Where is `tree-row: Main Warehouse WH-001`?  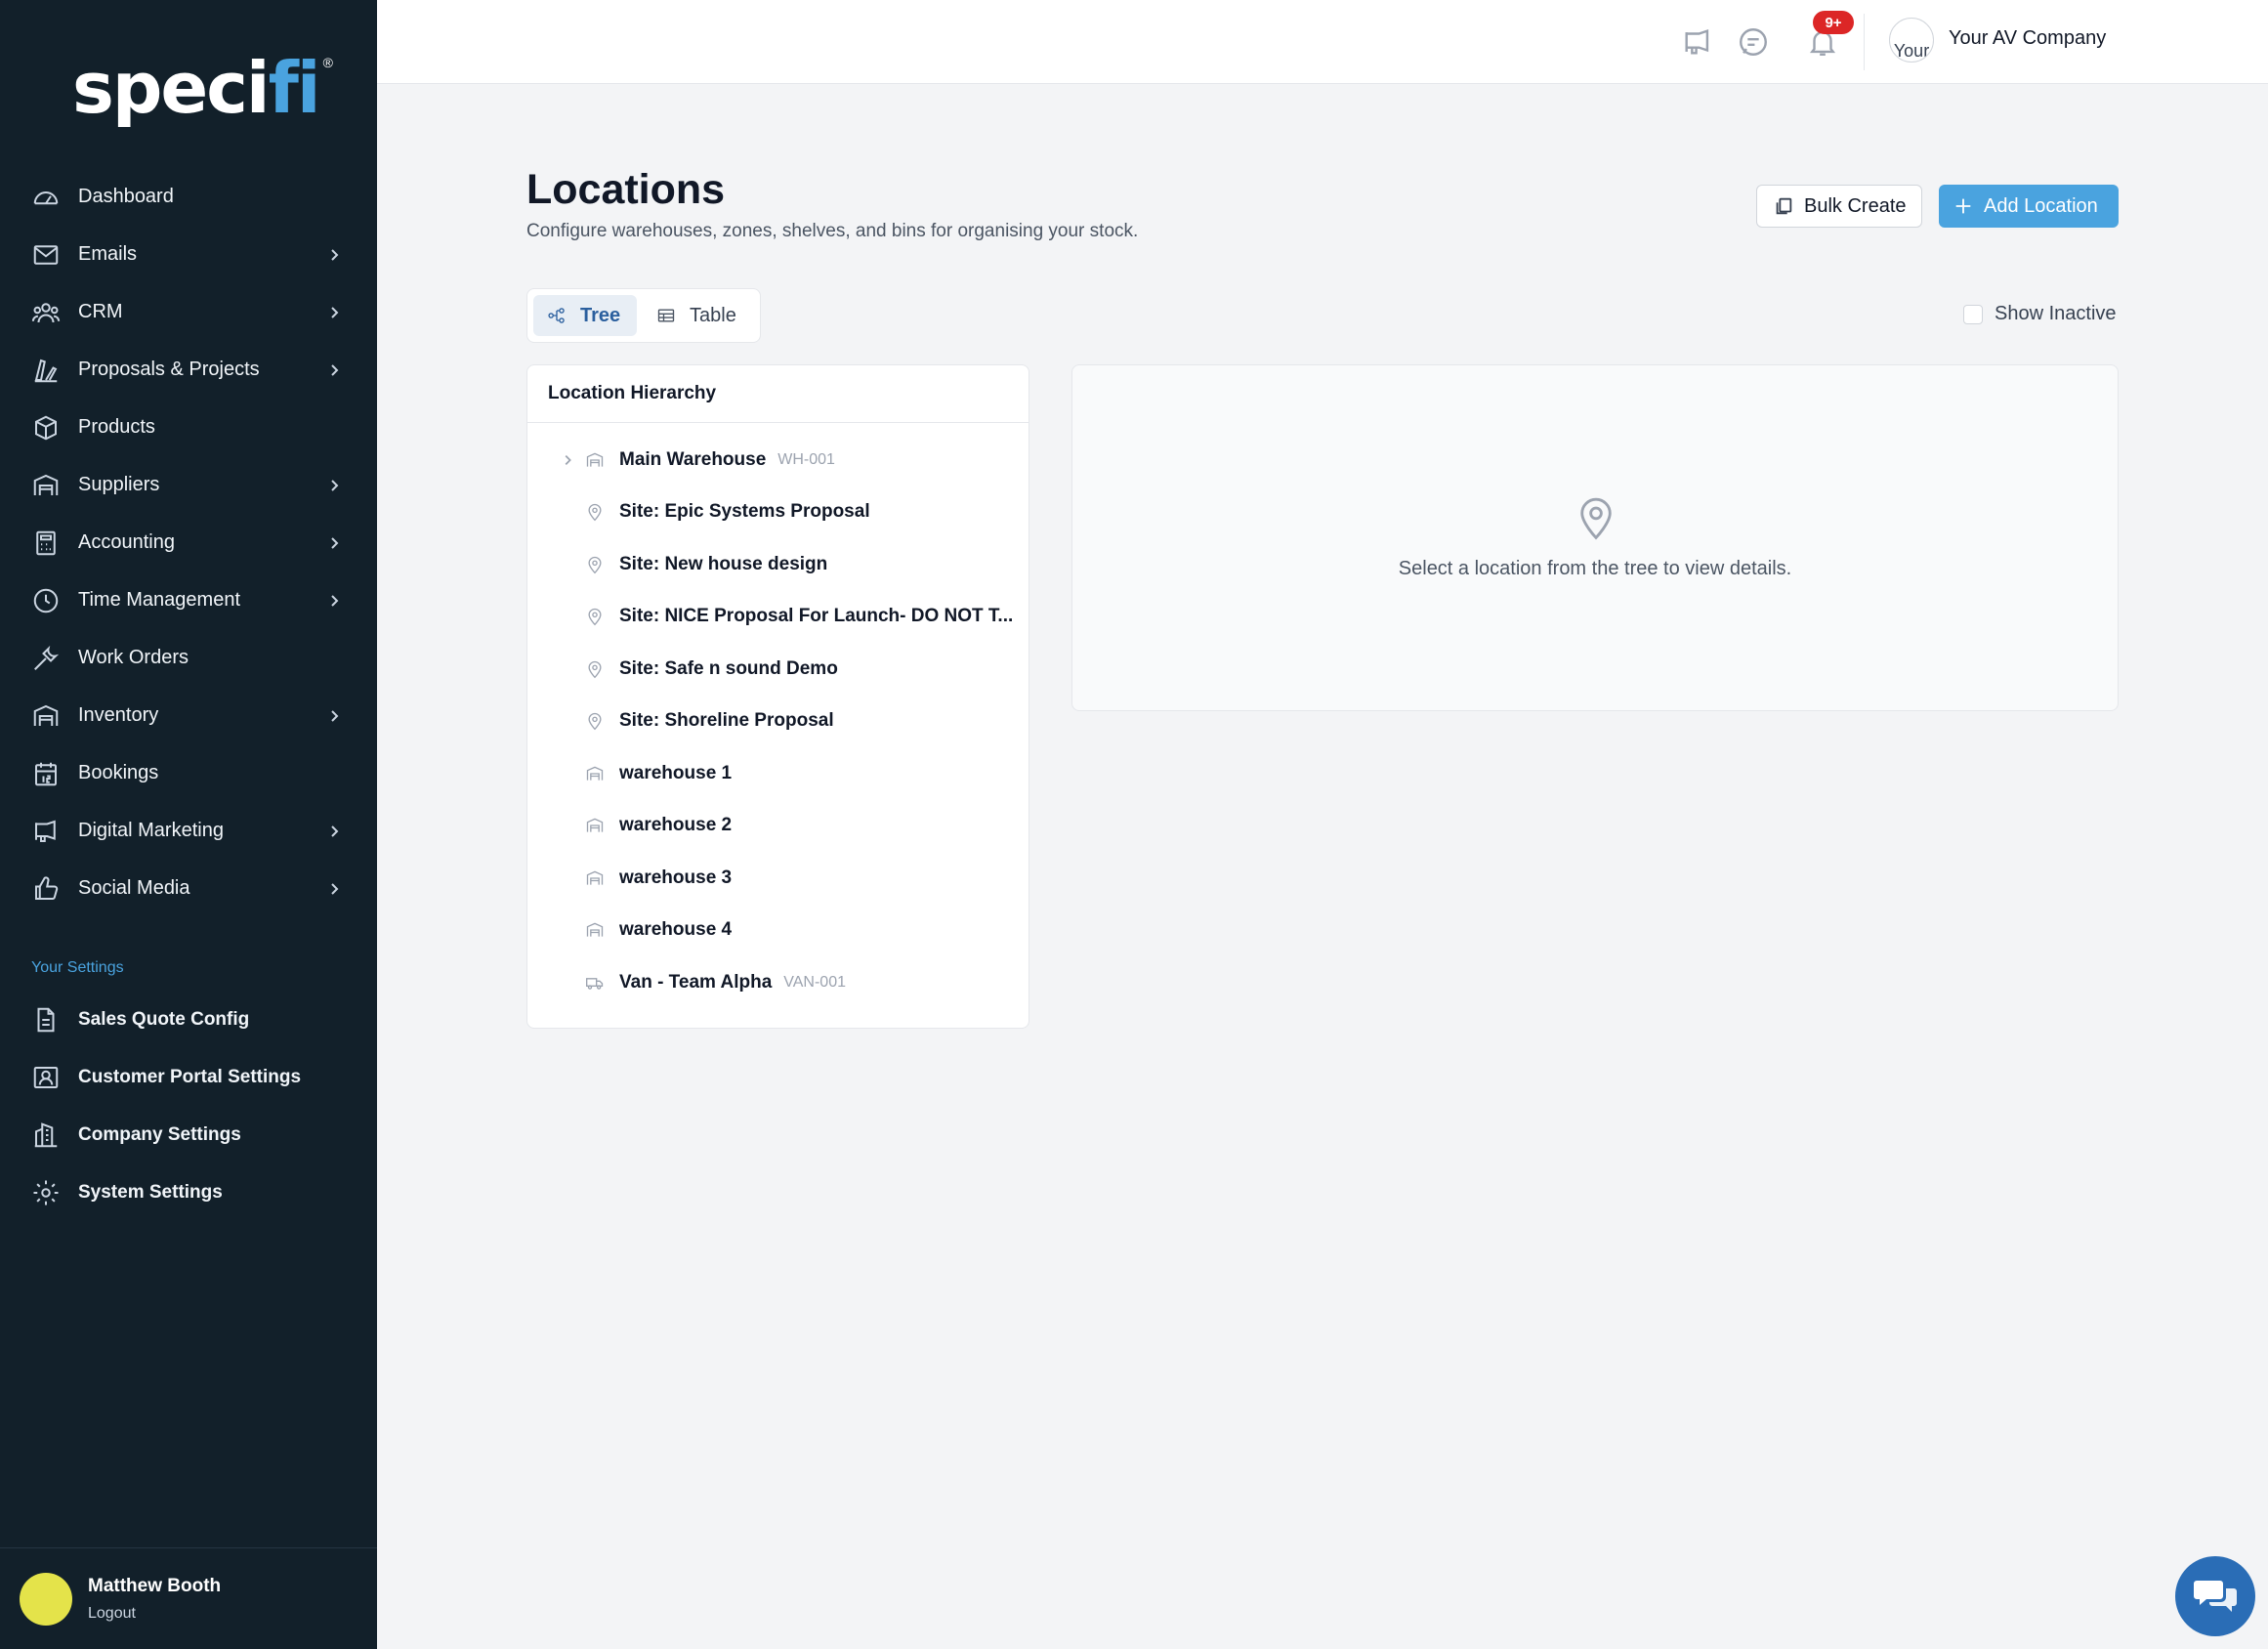
tree-row: Main Warehouse WH-001 is located at coordinates (778, 460).